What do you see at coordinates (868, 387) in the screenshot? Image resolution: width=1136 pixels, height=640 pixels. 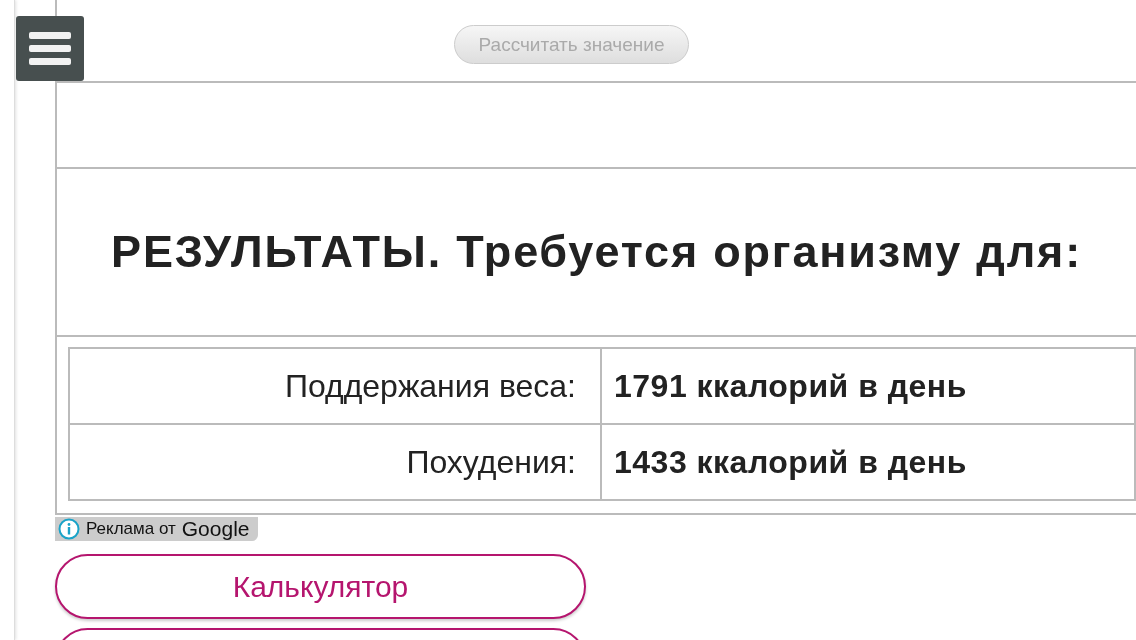 I see `table-cell: 1791 ккалорий в день` at bounding box center [868, 387].